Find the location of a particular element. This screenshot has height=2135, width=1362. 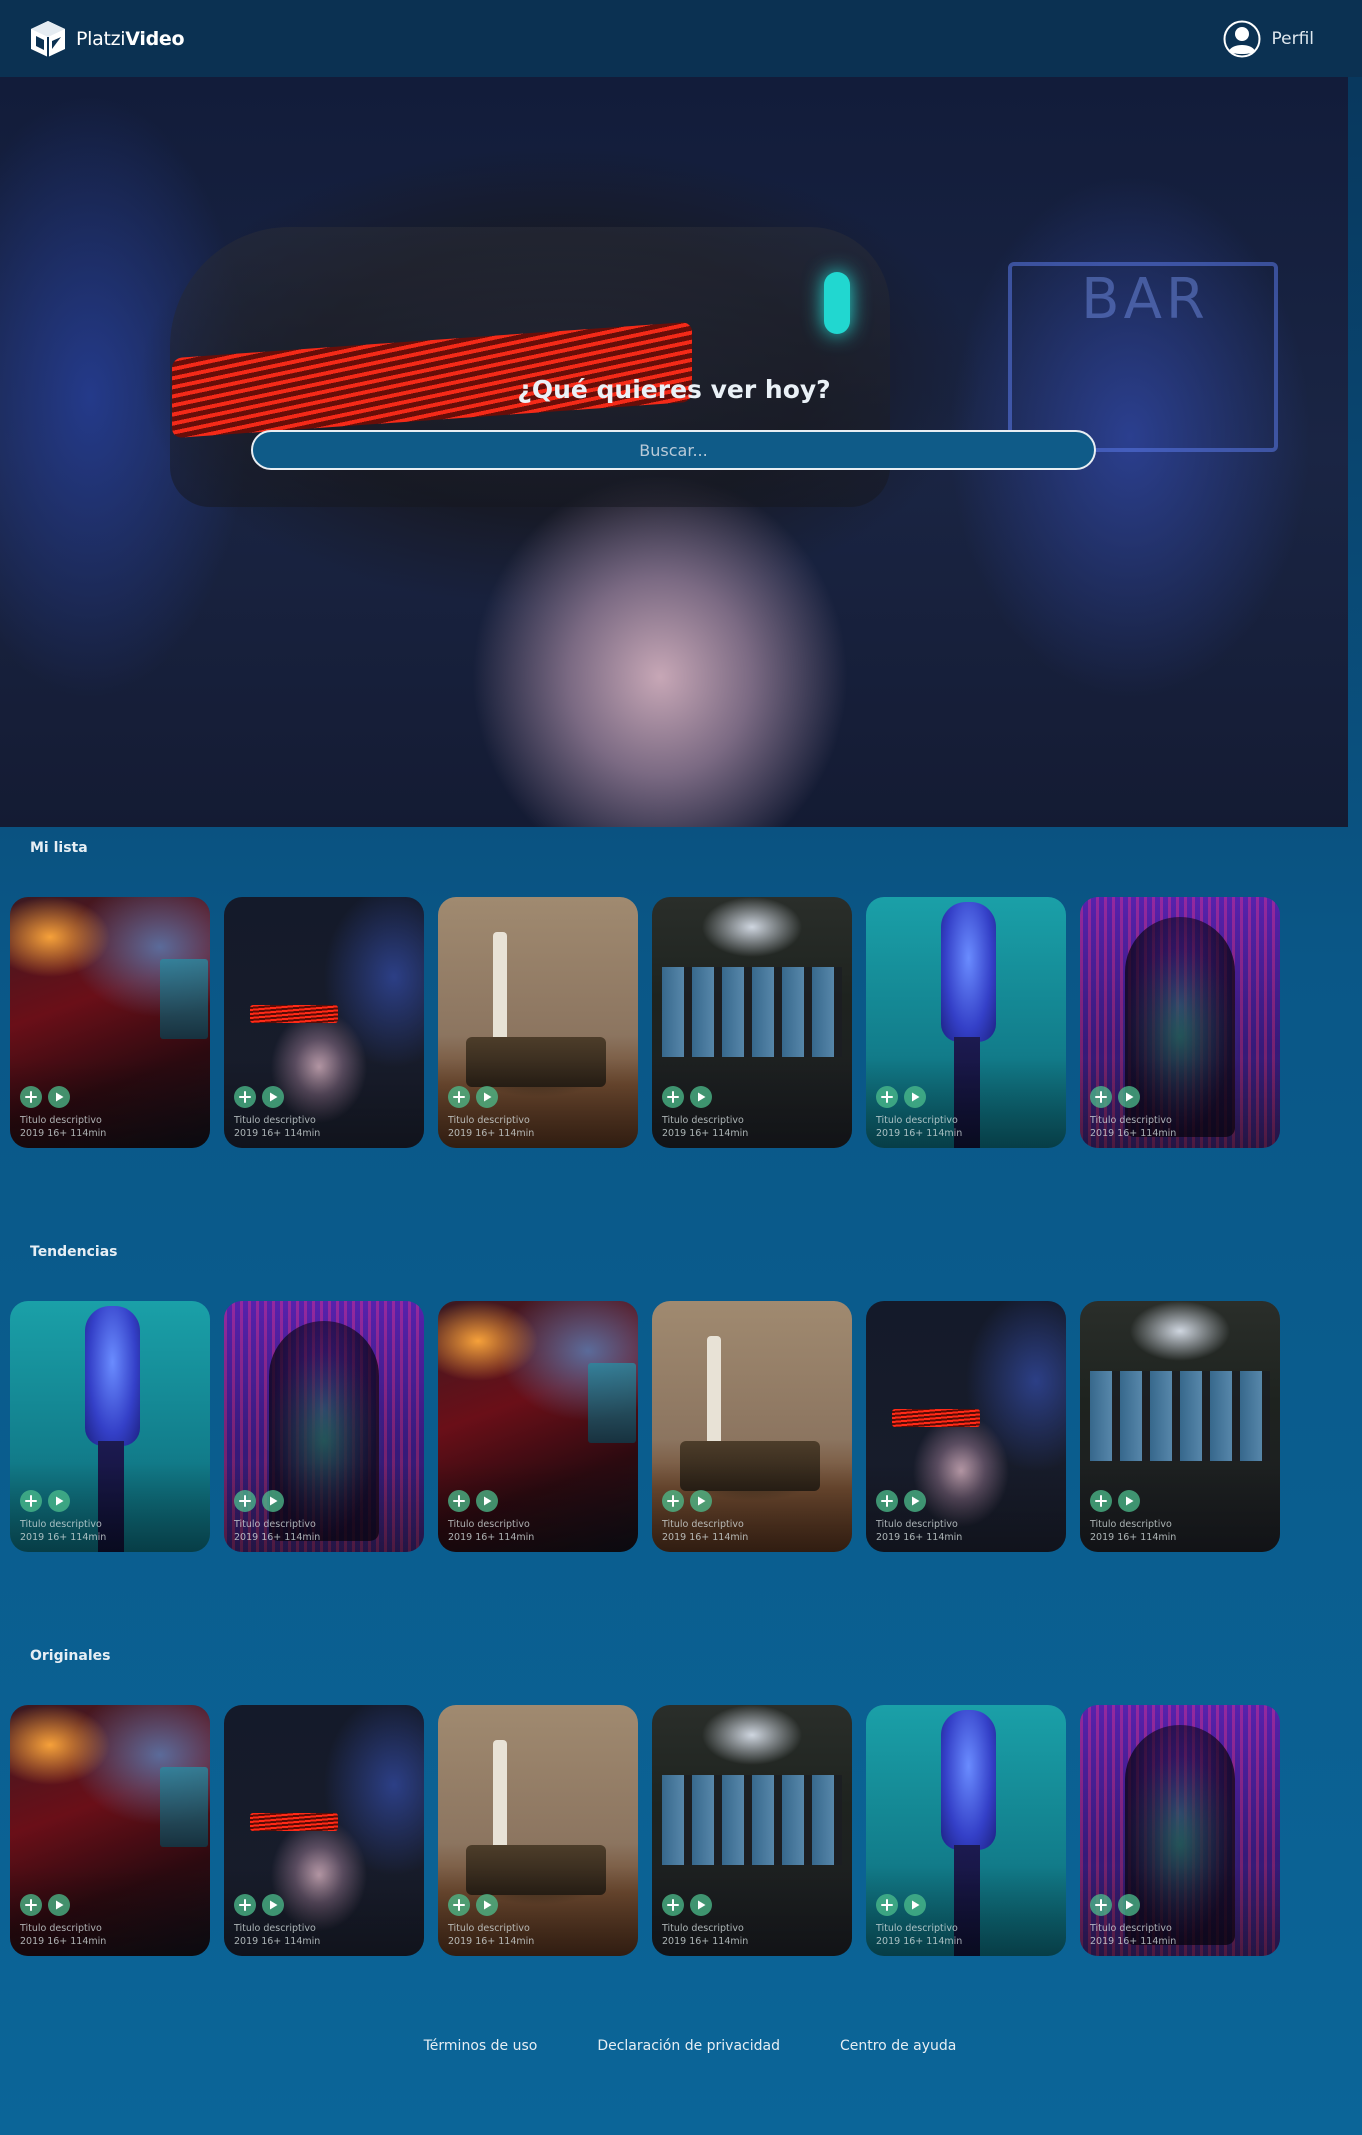

profile-menu: Perfil is located at coordinates (1268, 39).